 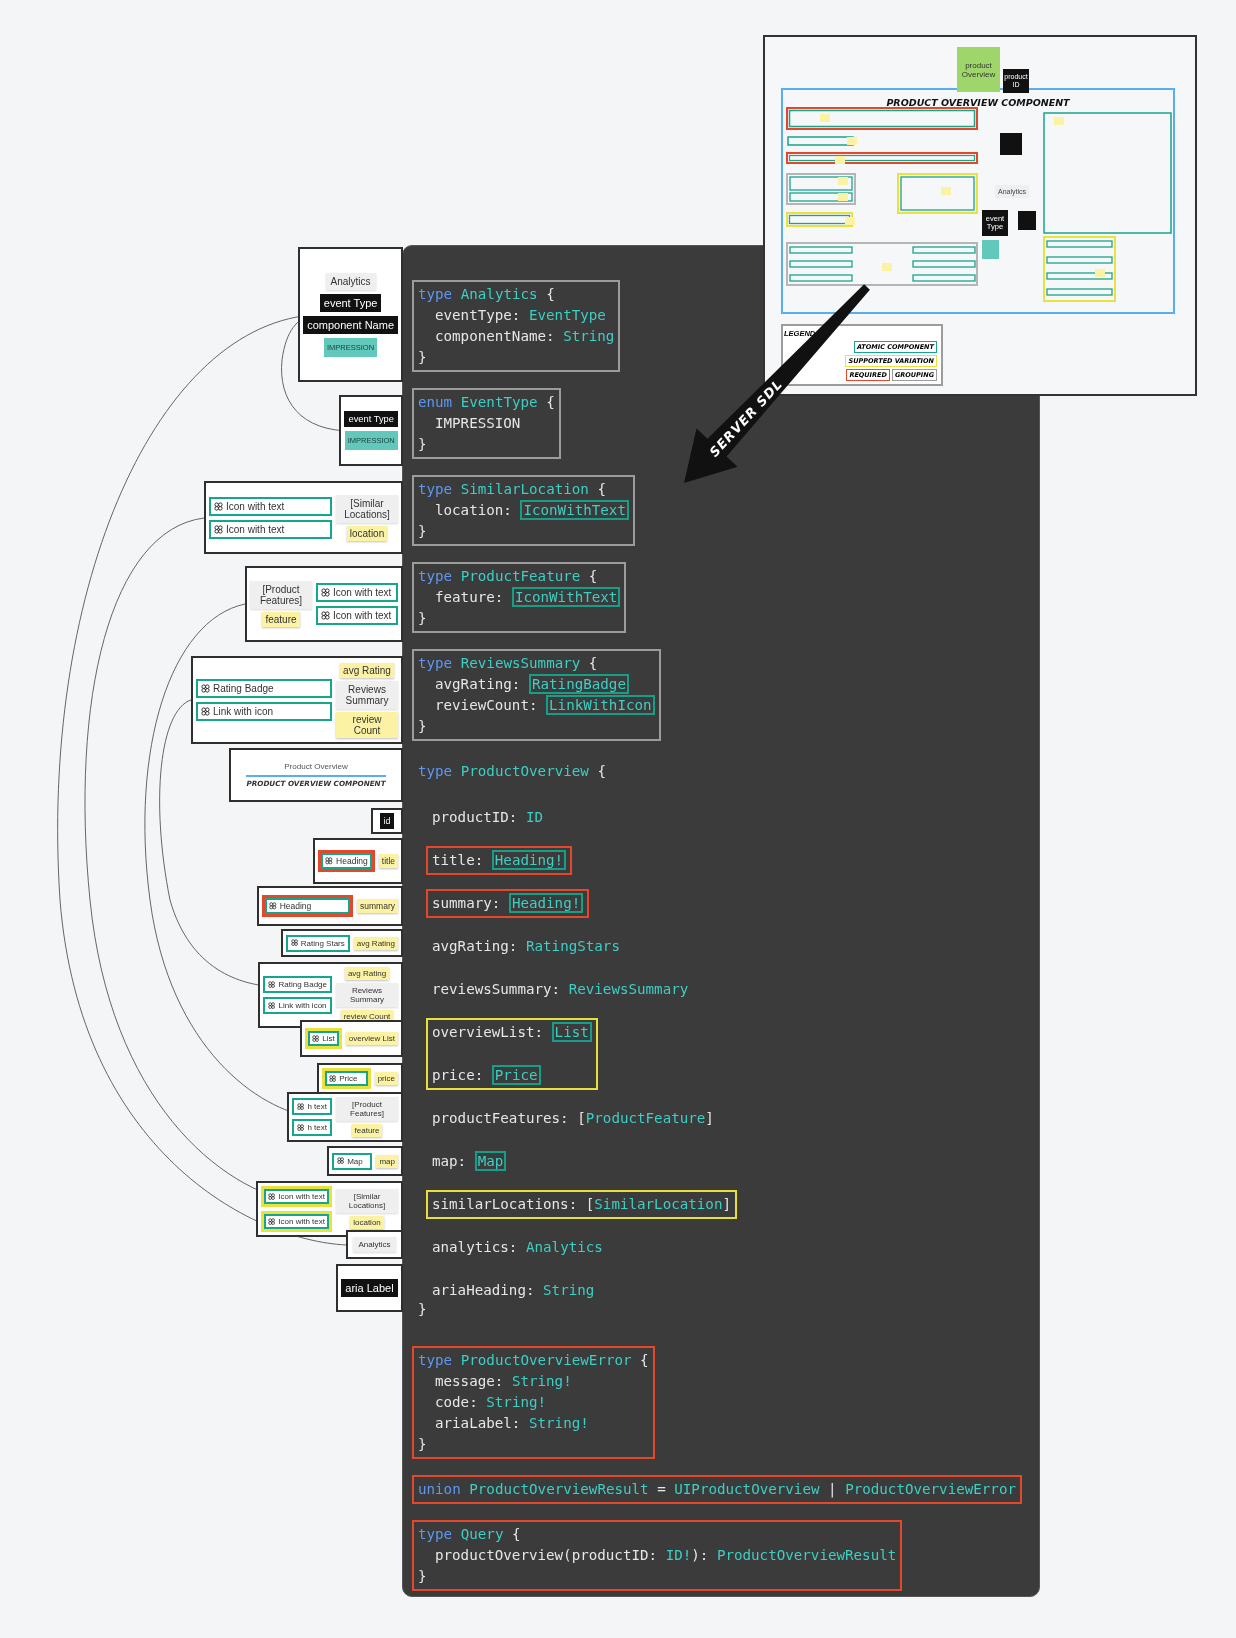 What do you see at coordinates (458, 860) in the screenshot?
I see `code-text: title:` at bounding box center [458, 860].